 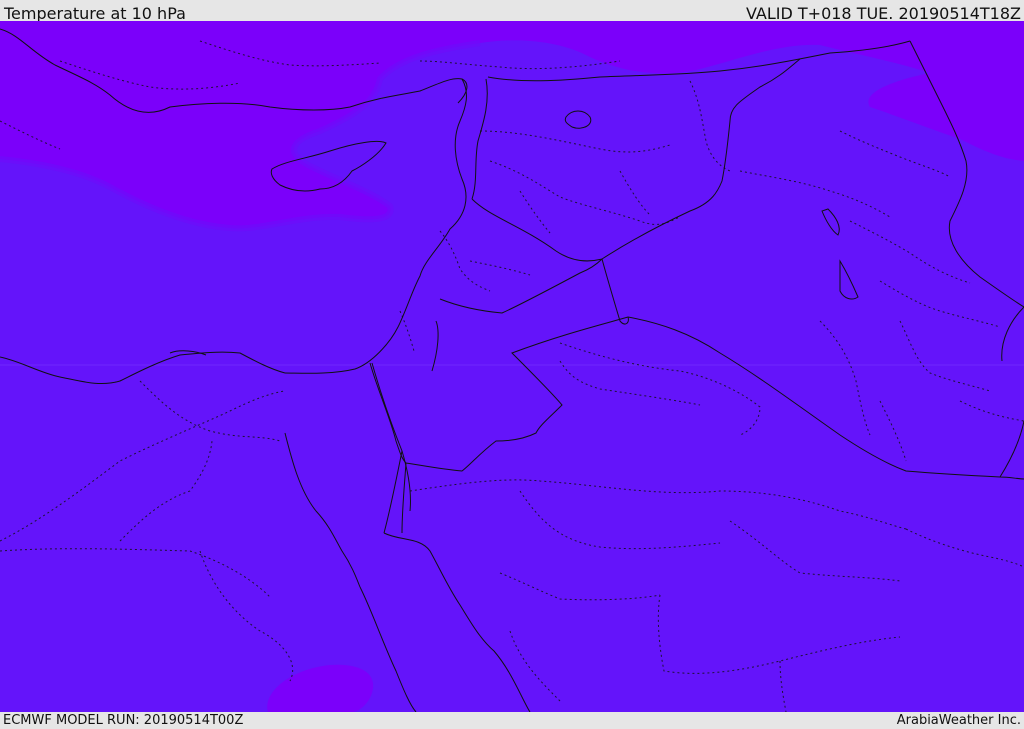 What do you see at coordinates (958, 720) in the screenshot?
I see `credit-label: ArabiaWeather Inc.` at bounding box center [958, 720].